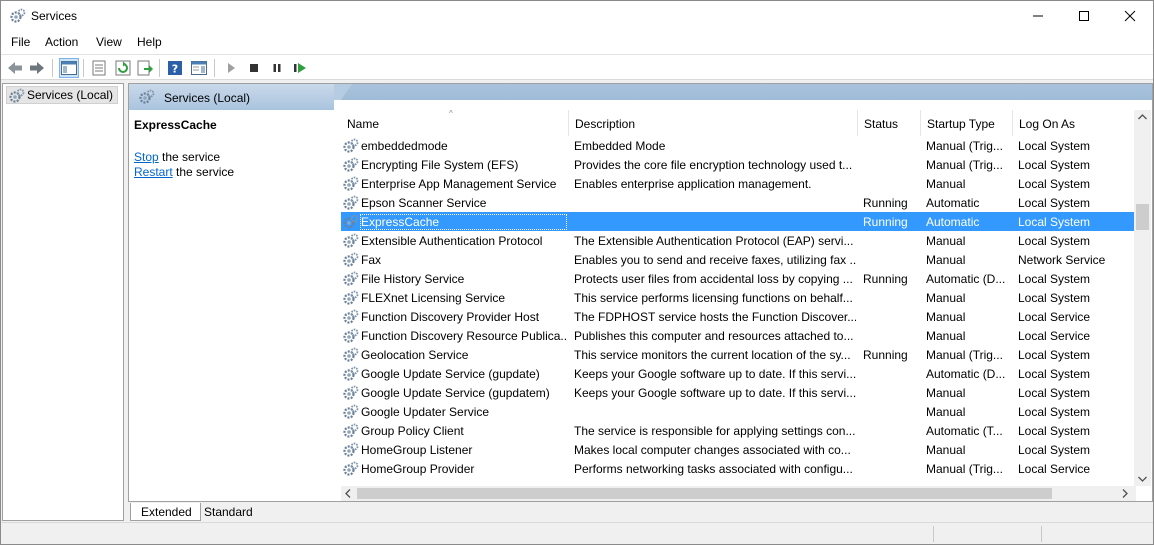 This screenshot has width=1154, height=545. What do you see at coordinates (1142, 117) in the screenshot?
I see `scroll-up-icon` at bounding box center [1142, 117].